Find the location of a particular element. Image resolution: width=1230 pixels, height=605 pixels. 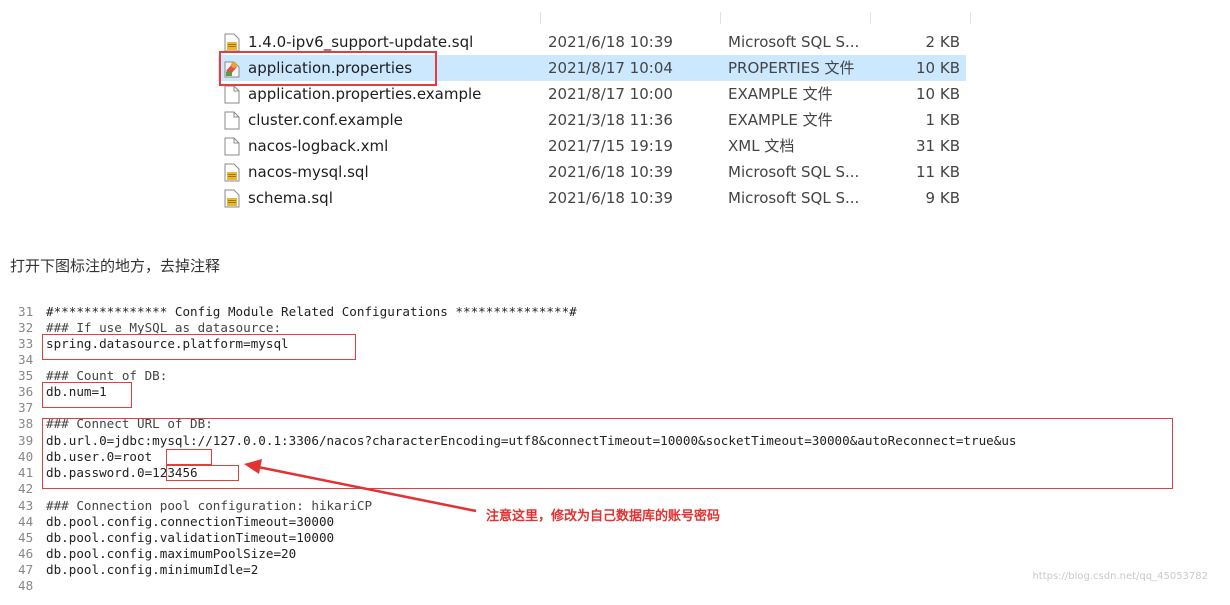

file-date: 2021/3/18 11:36 is located at coordinates (610, 120).